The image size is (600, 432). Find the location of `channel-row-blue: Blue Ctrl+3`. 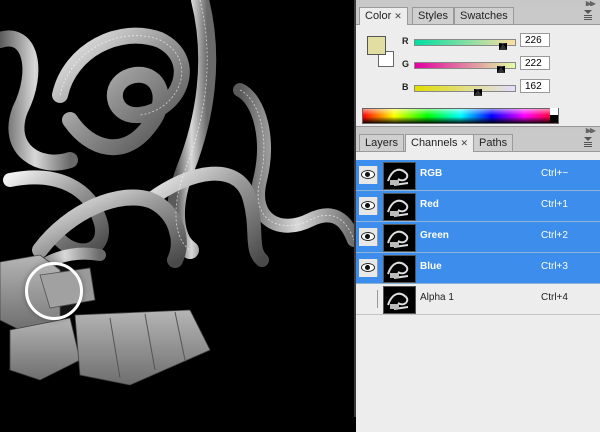

channel-row-blue: Blue Ctrl+3 is located at coordinates (478, 268).